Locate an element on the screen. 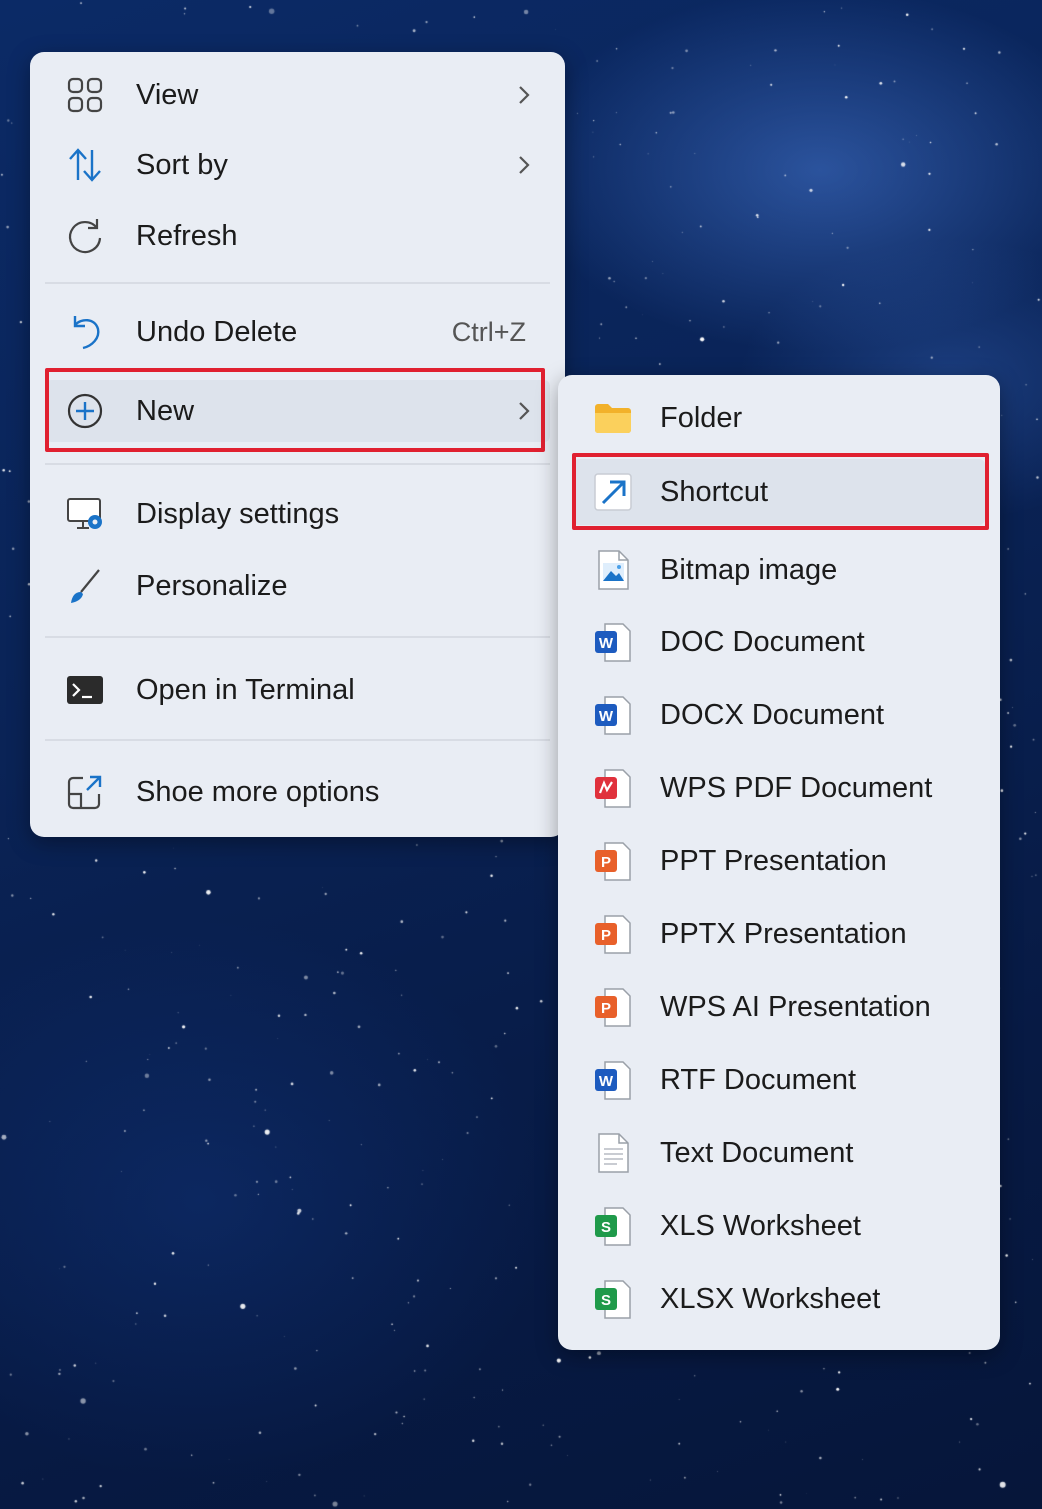 Image resolution: width=1042 pixels, height=1509 pixels. keyboard-shortcut: Ctrl+Z is located at coordinates (488, 331).